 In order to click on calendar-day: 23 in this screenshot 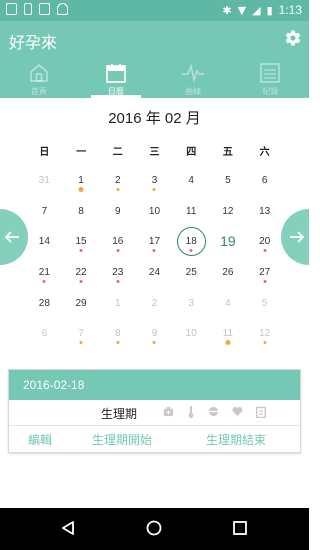, I will do `click(117, 271)`.